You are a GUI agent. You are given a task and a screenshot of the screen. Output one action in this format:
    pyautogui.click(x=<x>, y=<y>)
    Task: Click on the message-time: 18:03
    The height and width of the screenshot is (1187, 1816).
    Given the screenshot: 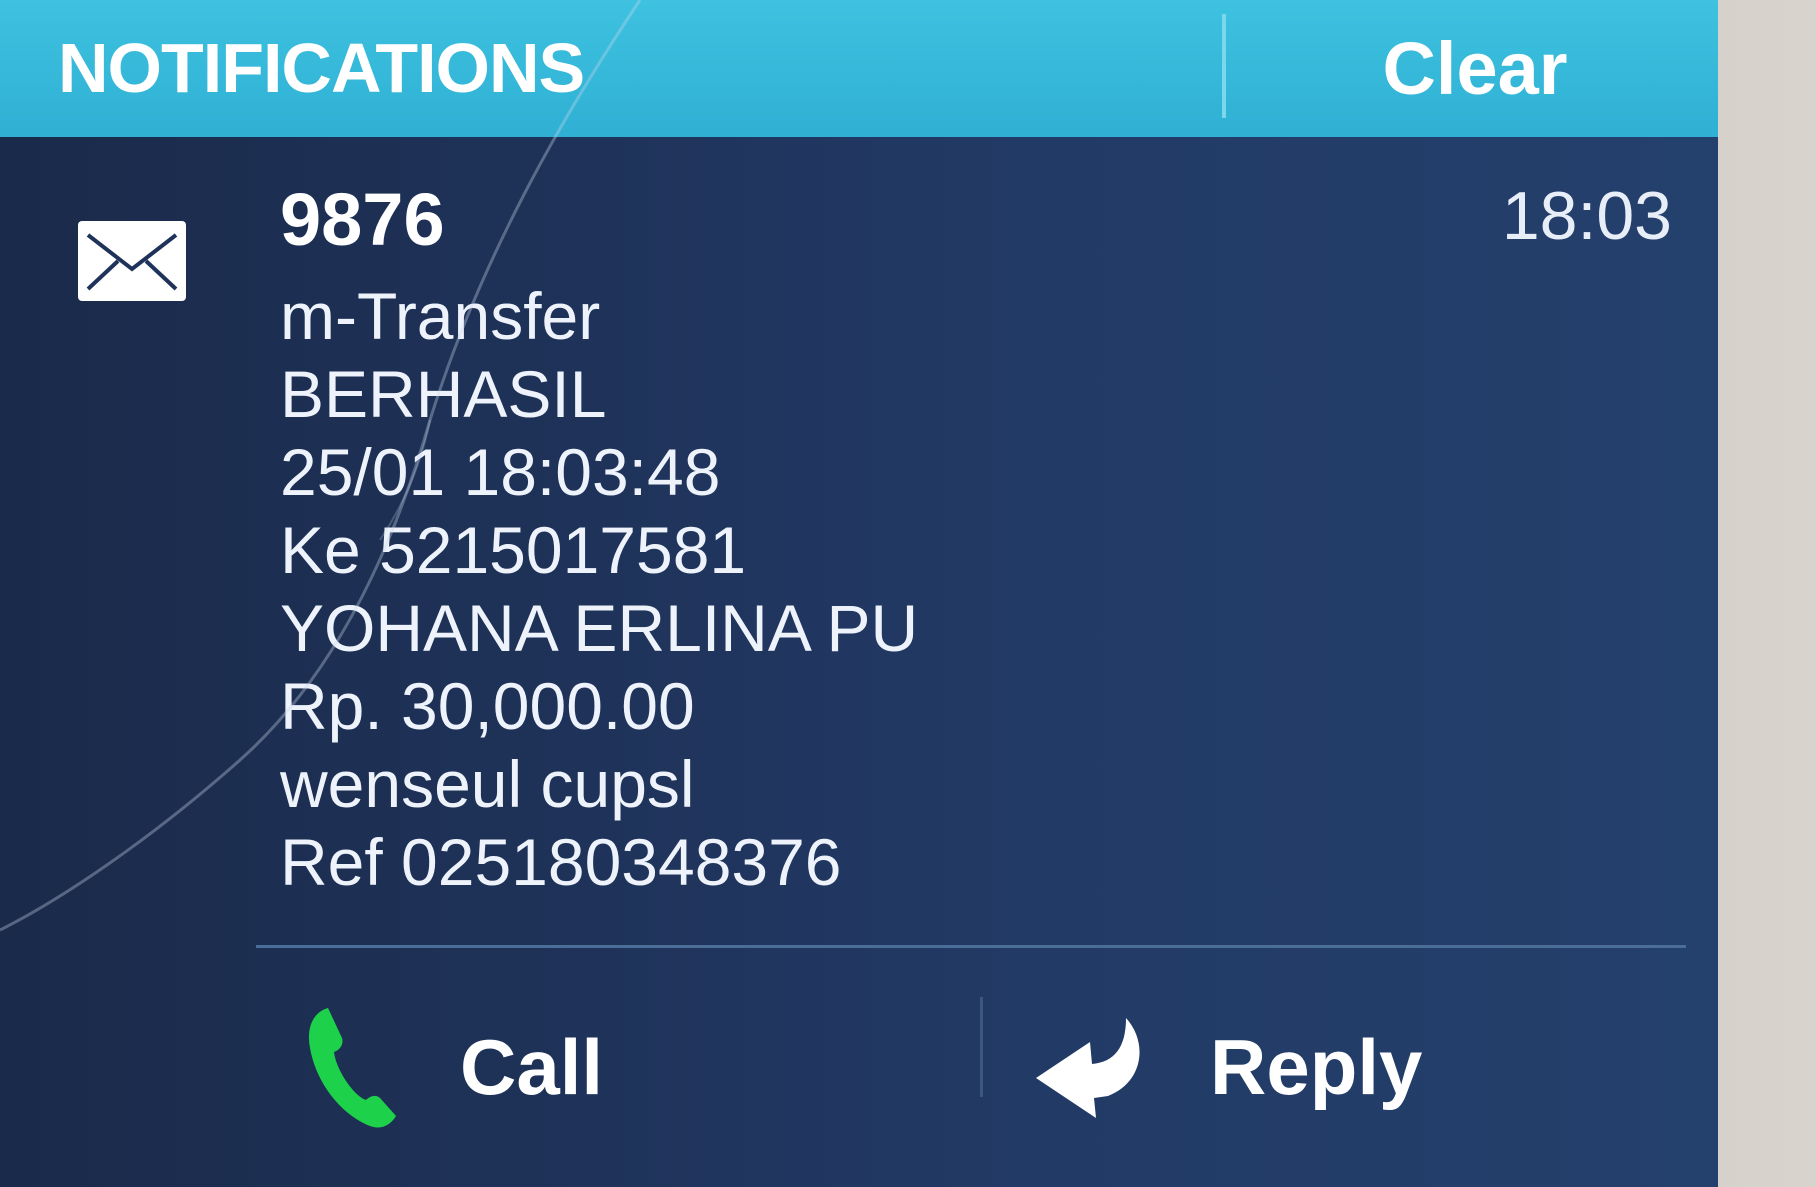 What is the action you would take?
    pyautogui.click(x=1586, y=216)
    